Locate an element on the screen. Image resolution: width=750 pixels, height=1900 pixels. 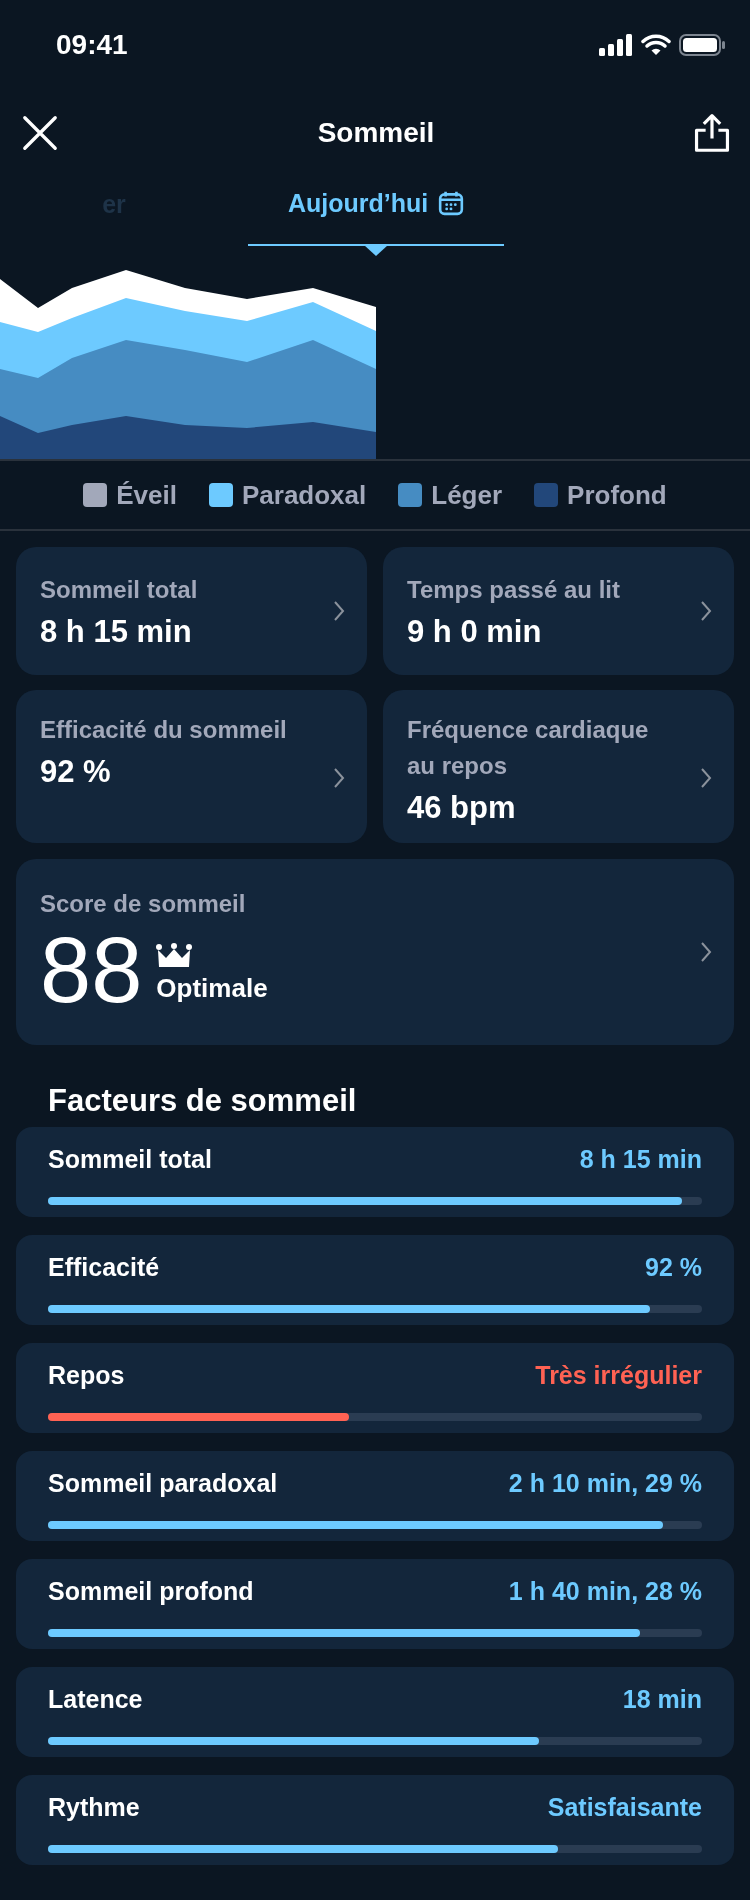
score-label: Score de sommeil is located at coordinates (143, 904).